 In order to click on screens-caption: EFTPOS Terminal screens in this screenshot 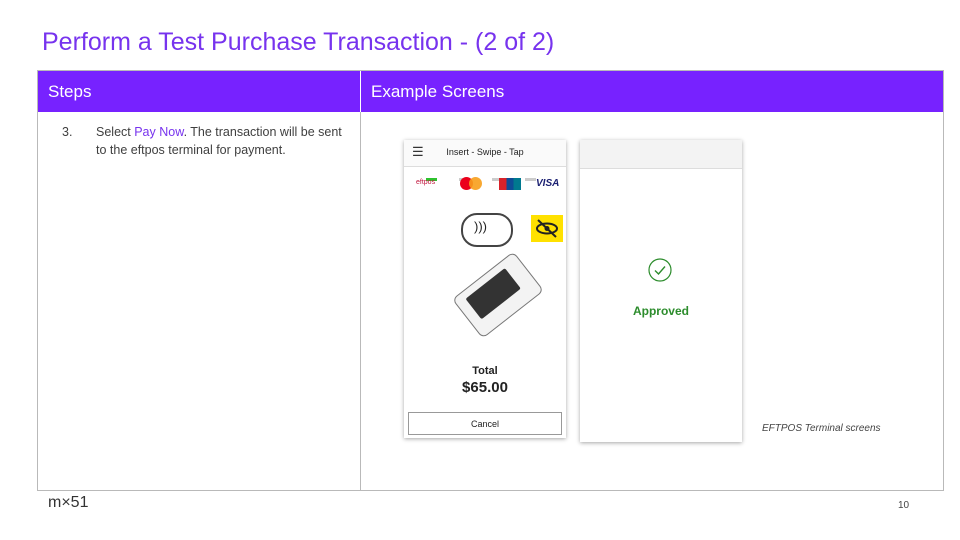, I will do `click(821, 428)`.